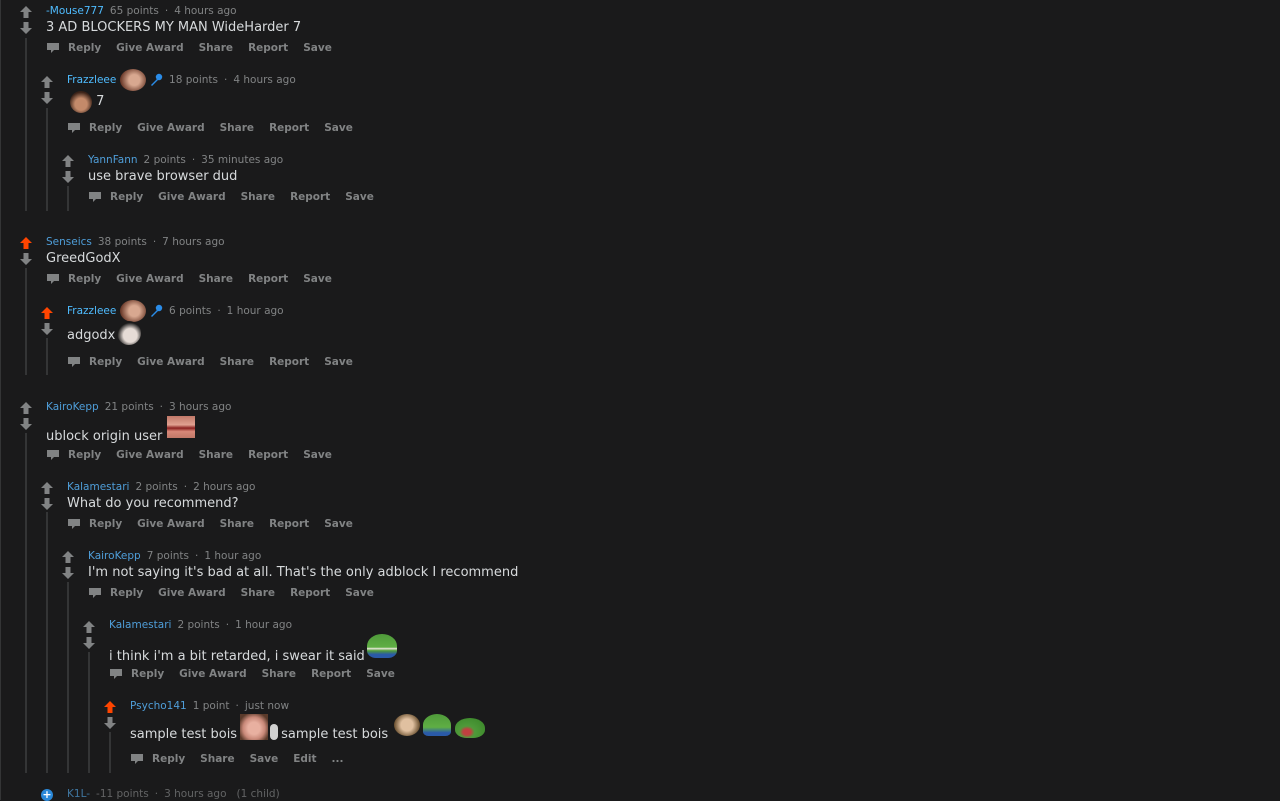  I want to click on comment-time: 2 hours ago, so click(224, 487).